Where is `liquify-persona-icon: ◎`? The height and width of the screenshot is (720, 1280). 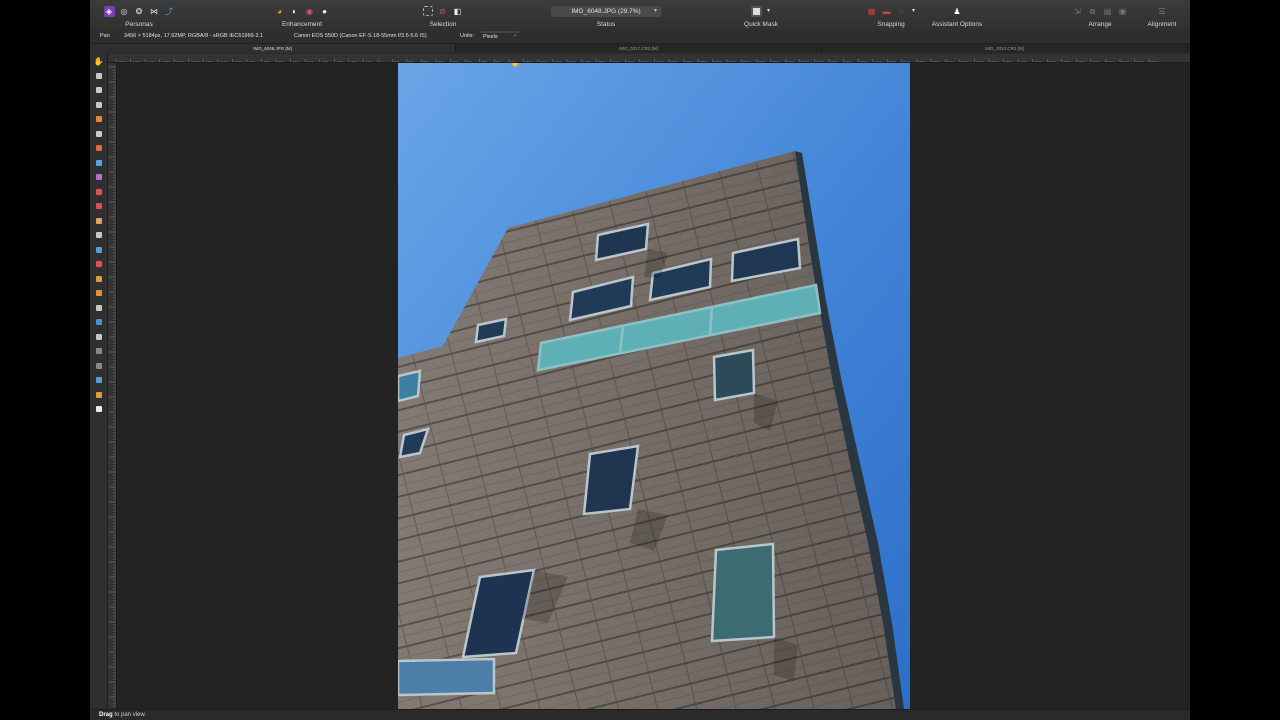 liquify-persona-icon: ◎ is located at coordinates (124, 11).